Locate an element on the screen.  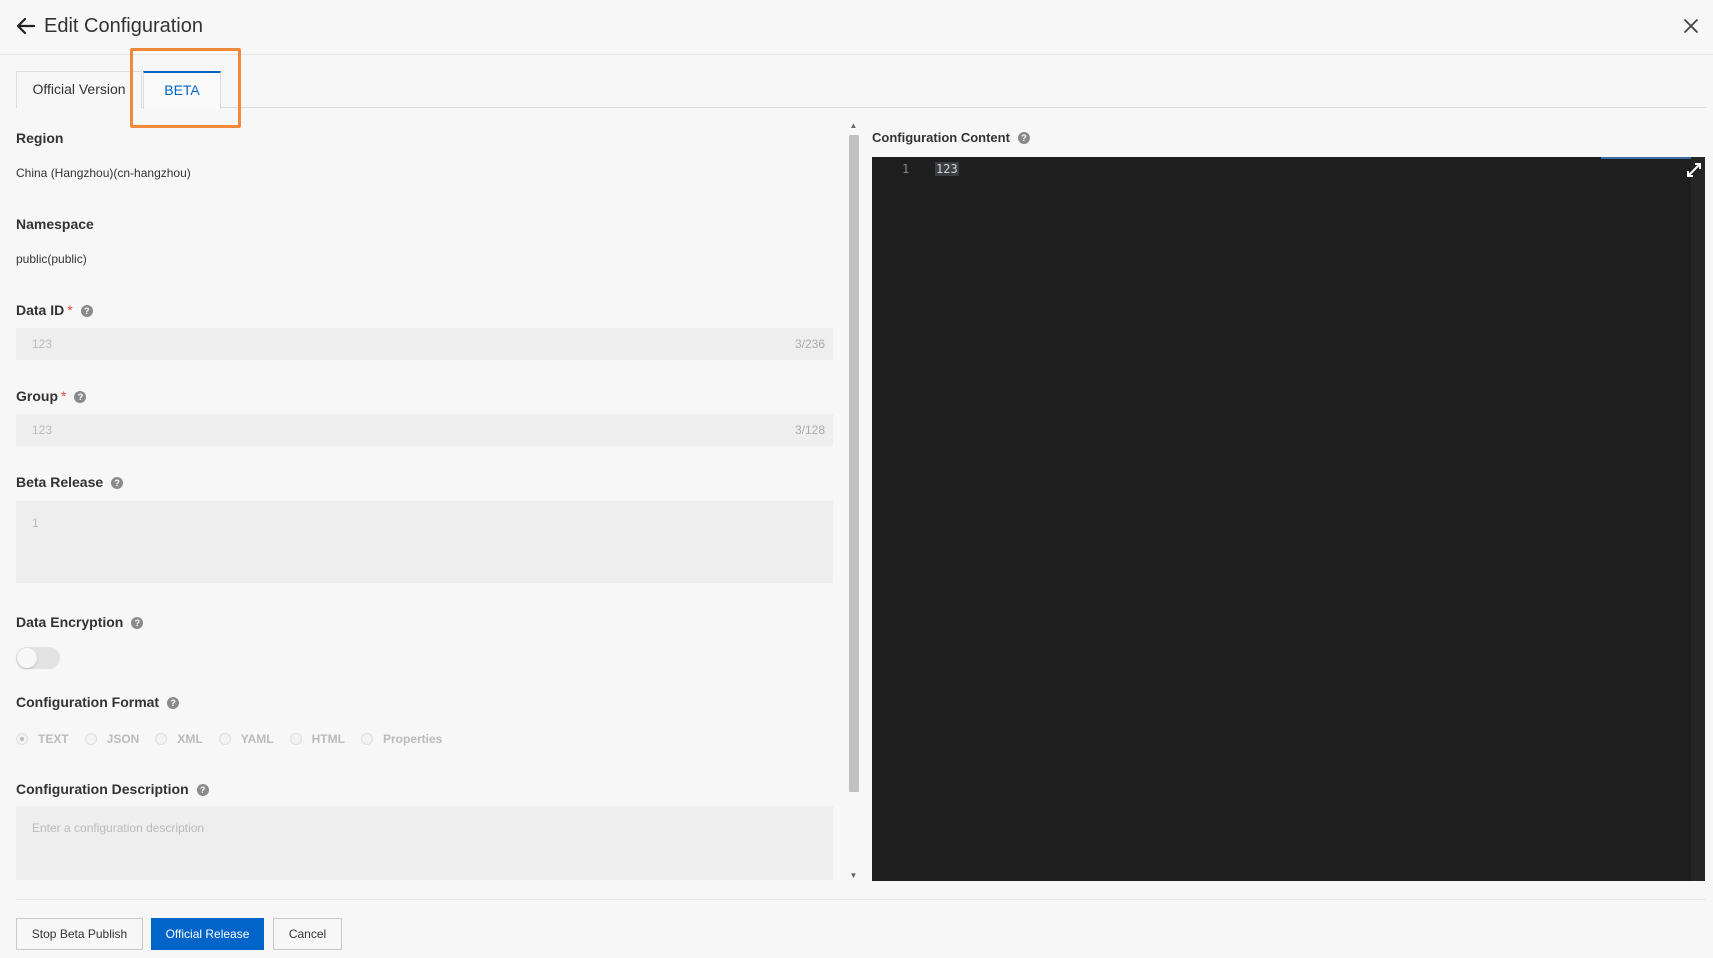
namespace-value: public(public) is located at coordinates (51, 259).